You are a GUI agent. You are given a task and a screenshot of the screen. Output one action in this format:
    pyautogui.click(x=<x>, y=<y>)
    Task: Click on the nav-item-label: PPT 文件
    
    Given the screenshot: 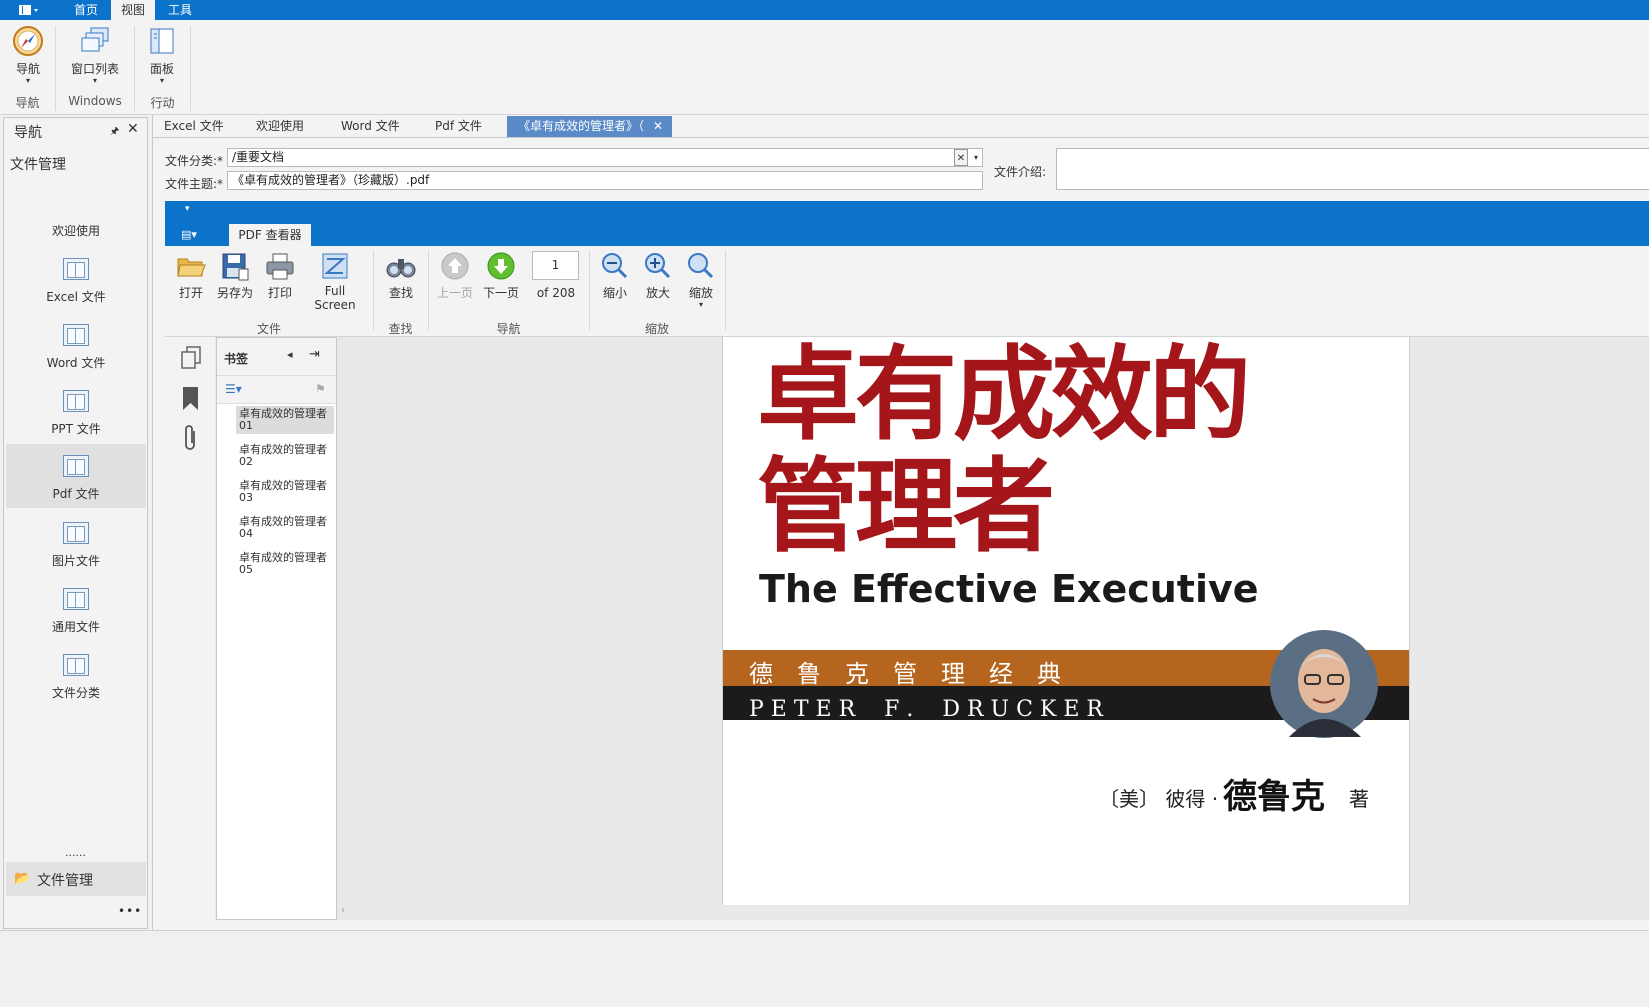 What is the action you would take?
    pyautogui.click(x=76, y=429)
    